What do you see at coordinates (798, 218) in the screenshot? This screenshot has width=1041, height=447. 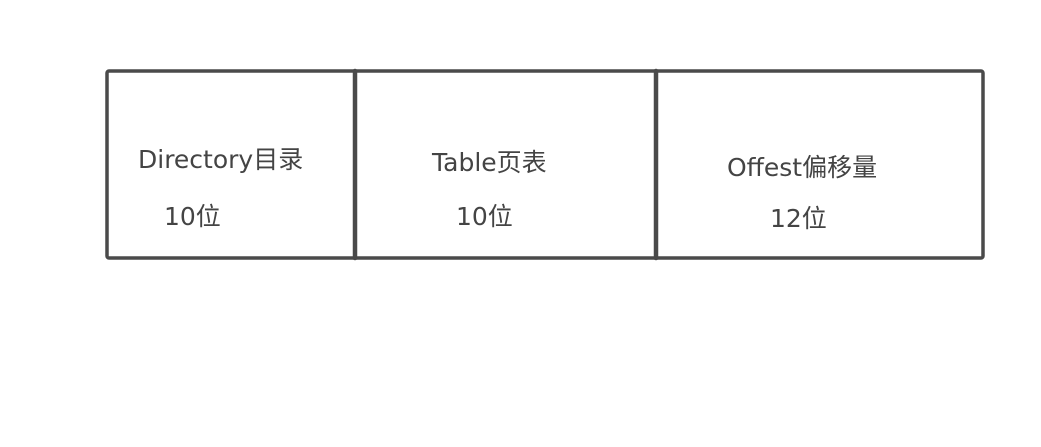 I see `segment-offset-bits: 12位` at bounding box center [798, 218].